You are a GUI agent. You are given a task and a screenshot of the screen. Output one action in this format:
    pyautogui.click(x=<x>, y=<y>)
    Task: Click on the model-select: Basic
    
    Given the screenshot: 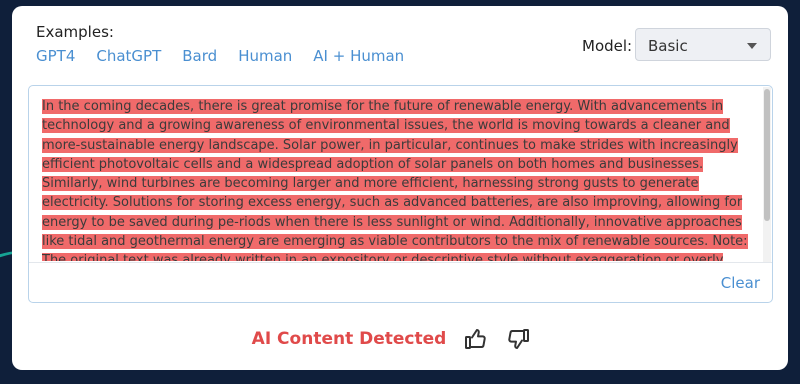 What is the action you would take?
    pyautogui.click(x=703, y=44)
    